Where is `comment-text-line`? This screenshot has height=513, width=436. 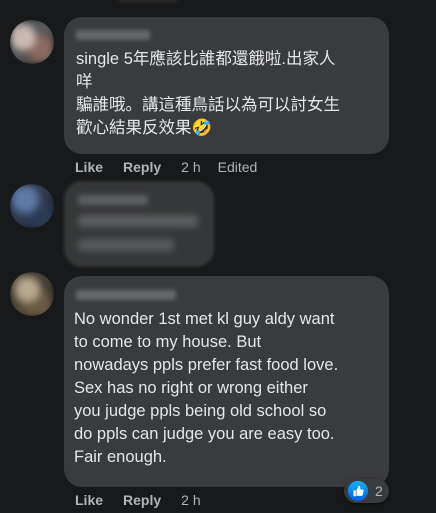
comment-text-line is located at coordinates (126, 245).